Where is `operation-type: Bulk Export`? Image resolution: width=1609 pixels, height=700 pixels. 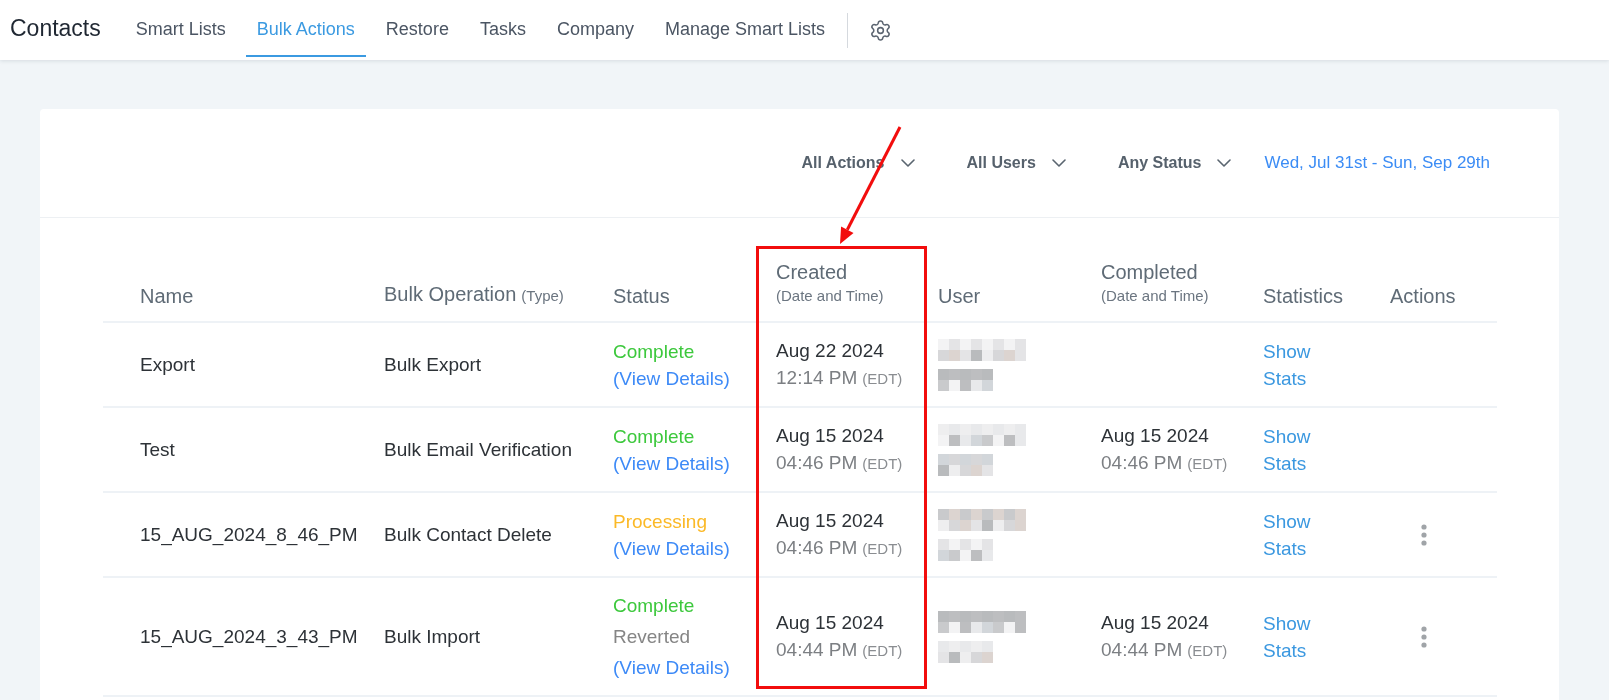
operation-type: Bulk Export is located at coordinates (433, 365).